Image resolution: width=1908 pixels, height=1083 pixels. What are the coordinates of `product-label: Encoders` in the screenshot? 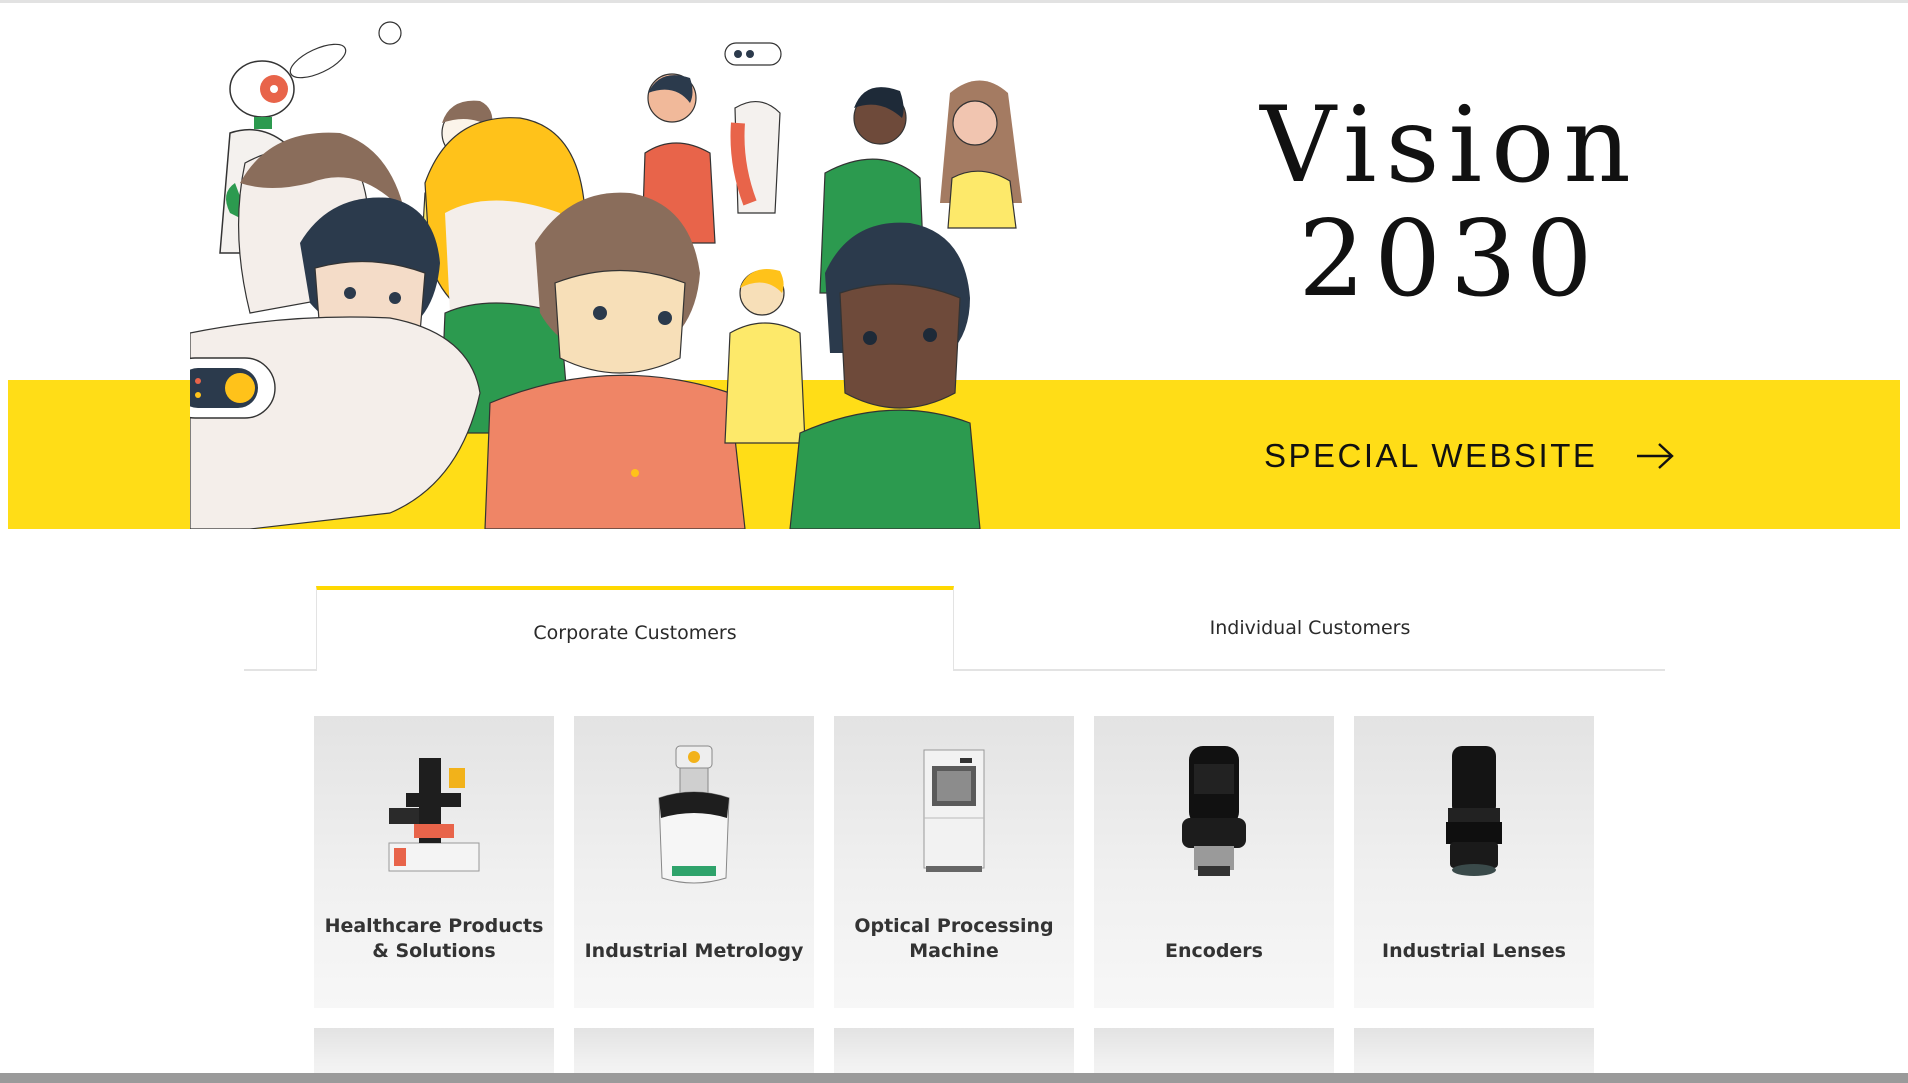 It's located at (1214, 951).